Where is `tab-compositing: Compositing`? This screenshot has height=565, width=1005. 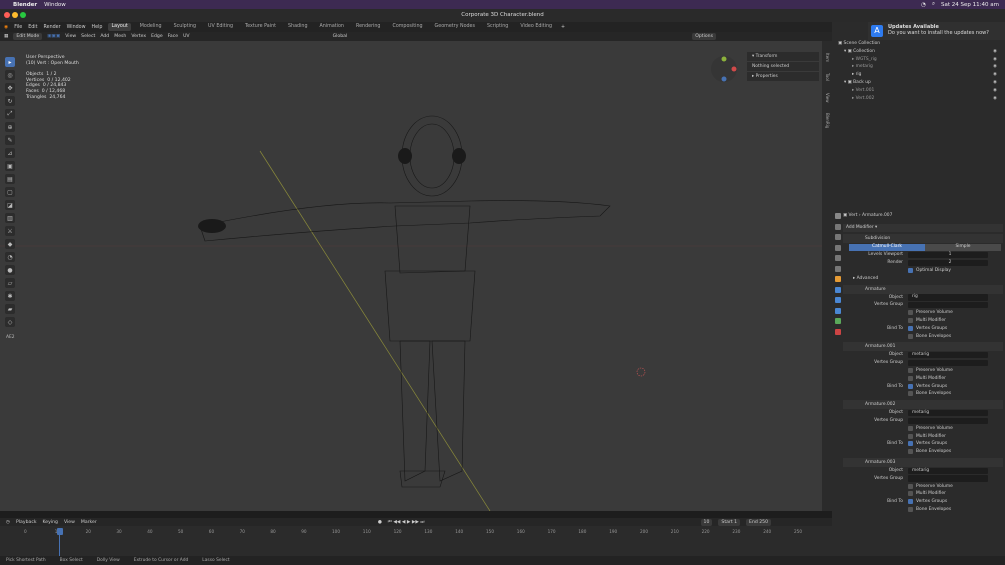 tab-compositing: Compositing is located at coordinates (407, 27).